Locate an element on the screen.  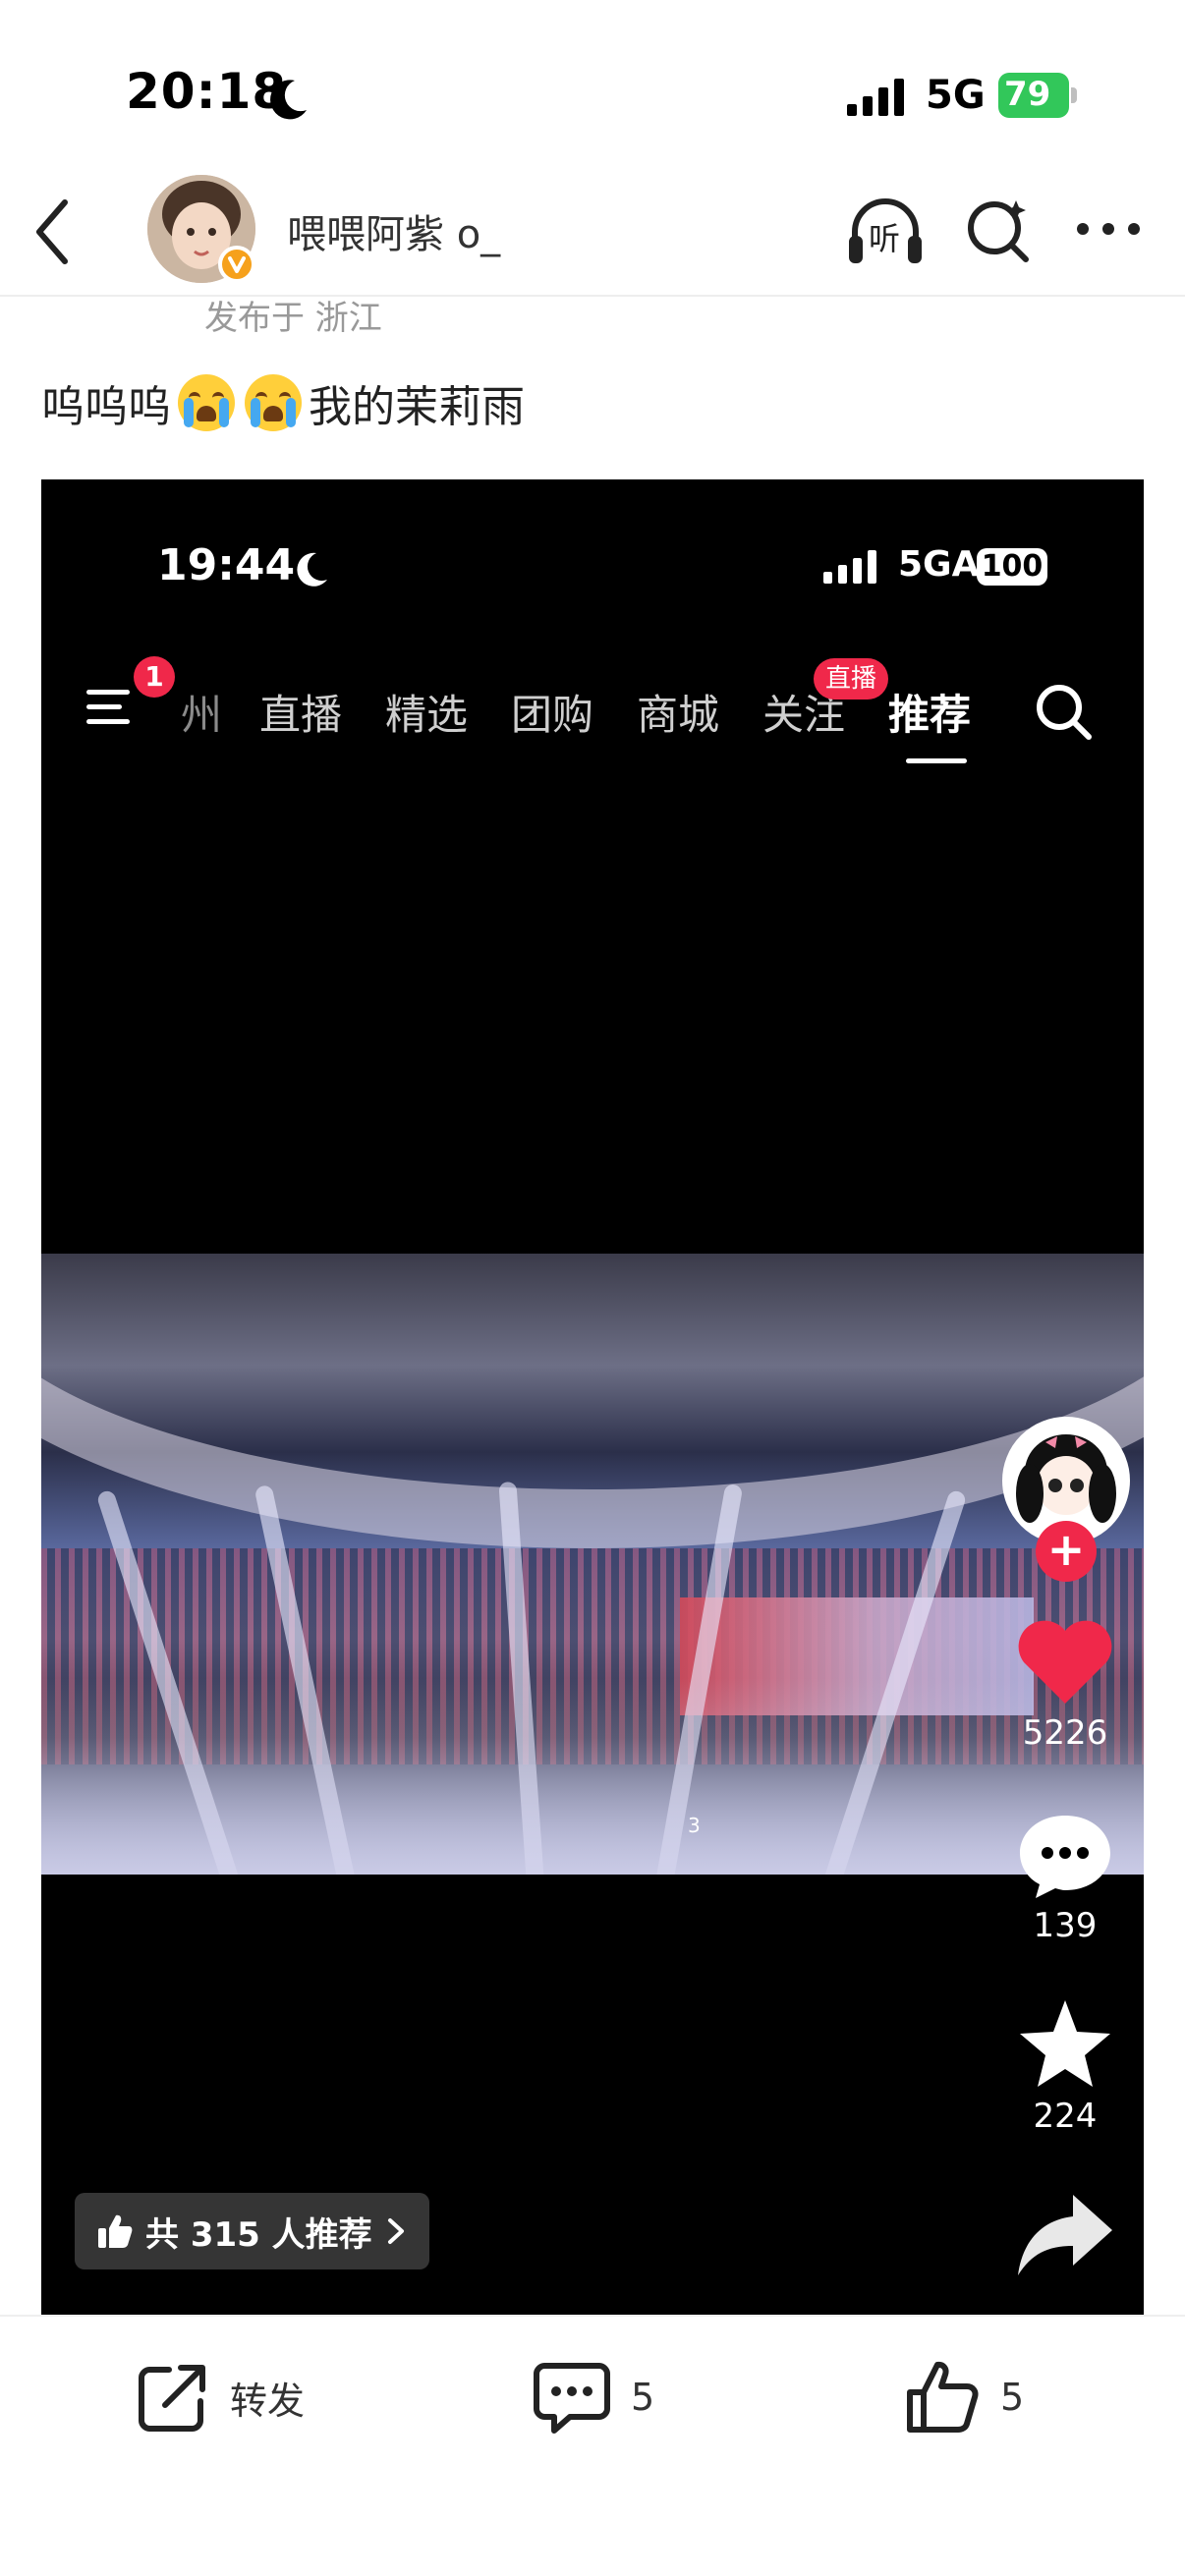
tab-recommended: 推荐 is located at coordinates (951, 712).